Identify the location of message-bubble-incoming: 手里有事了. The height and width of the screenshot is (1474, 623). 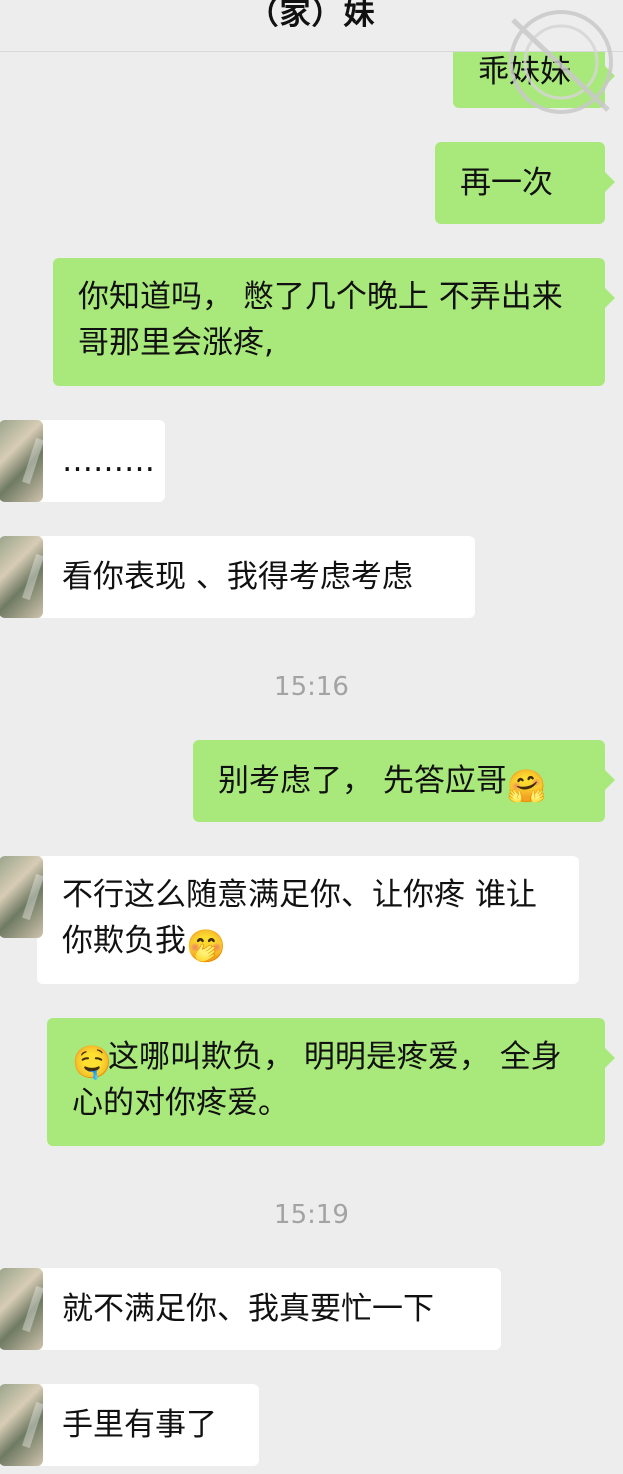
(129, 1425).